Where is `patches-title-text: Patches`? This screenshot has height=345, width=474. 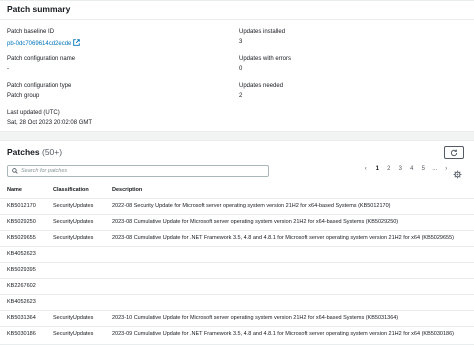
patches-title-text: Patches is located at coordinates (23, 152).